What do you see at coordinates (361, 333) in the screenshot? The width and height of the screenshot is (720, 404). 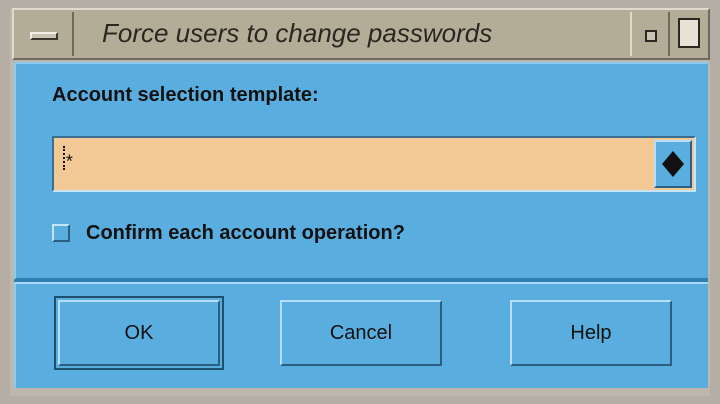 I see `cancel-button: Cancel` at bounding box center [361, 333].